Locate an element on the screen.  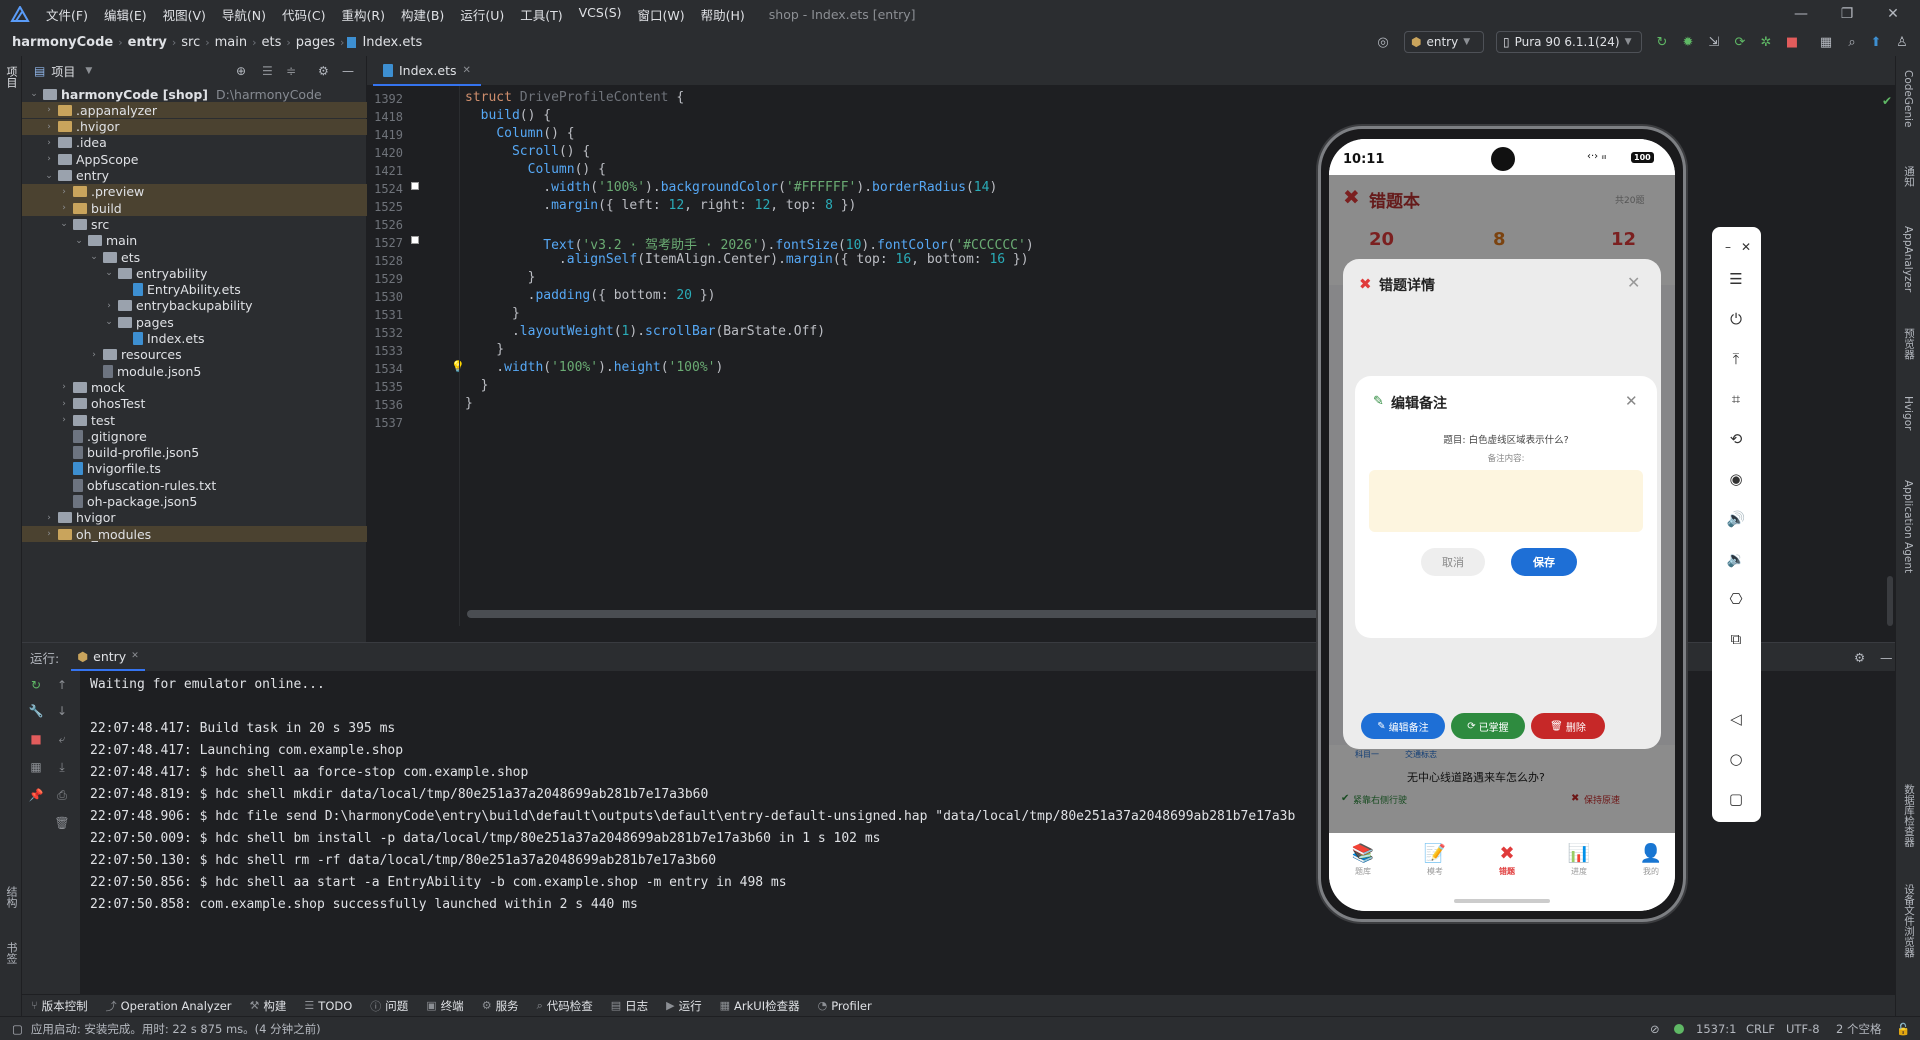
scroll-up-icon: ↑ is located at coordinates (62, 685).